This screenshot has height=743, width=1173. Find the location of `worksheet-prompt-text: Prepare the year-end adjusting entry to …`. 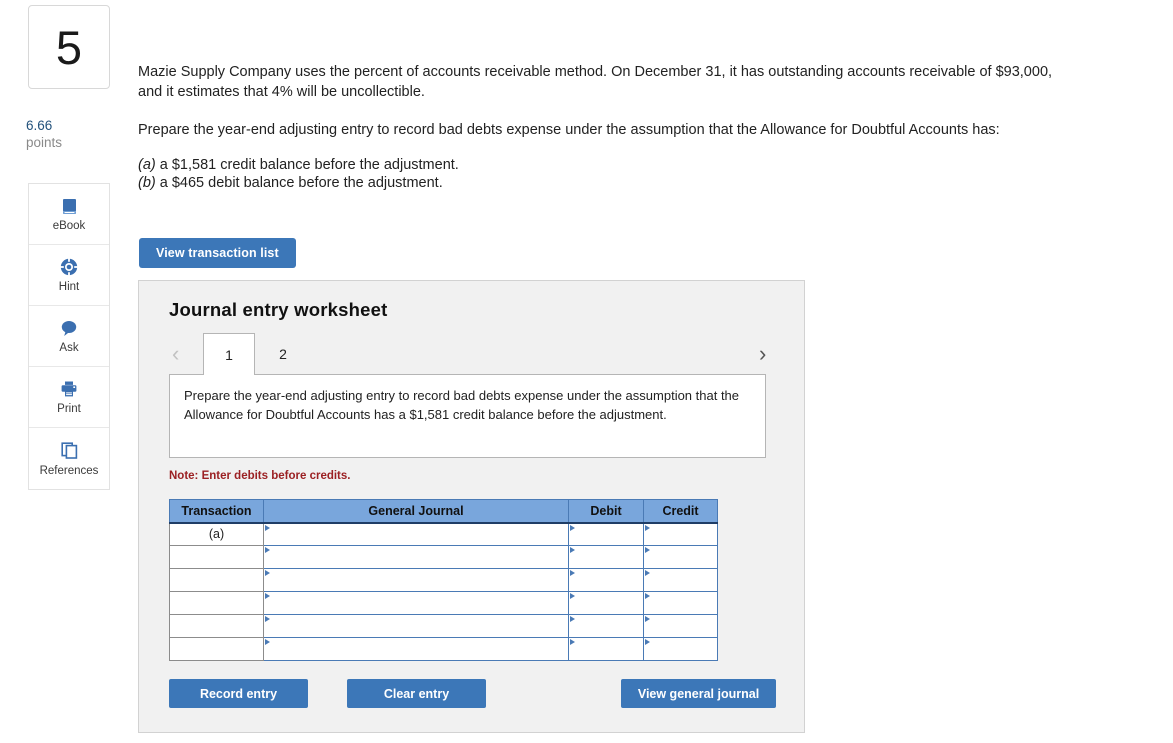

worksheet-prompt-text: Prepare the year-end adjusting entry to … is located at coordinates (462, 405).